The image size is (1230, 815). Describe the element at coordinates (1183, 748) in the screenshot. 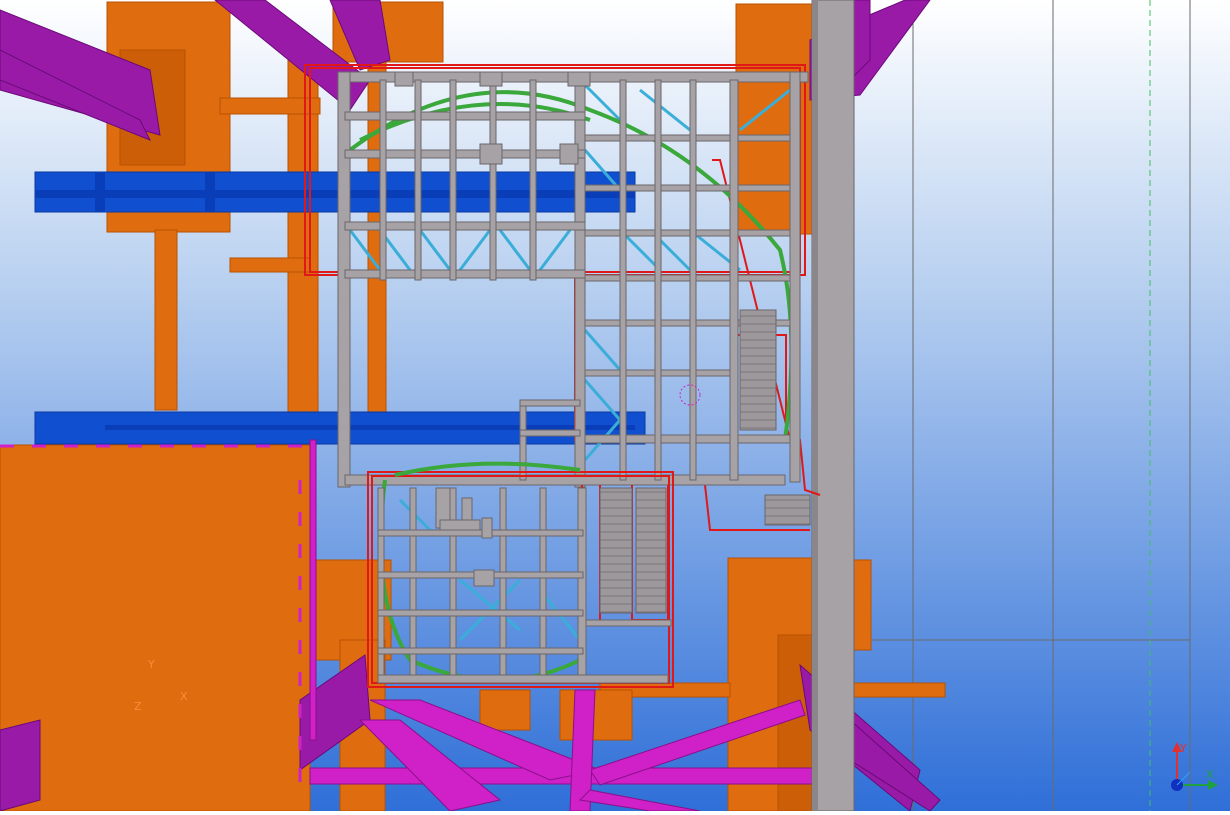

I see `axis-y-label: Y` at that location.